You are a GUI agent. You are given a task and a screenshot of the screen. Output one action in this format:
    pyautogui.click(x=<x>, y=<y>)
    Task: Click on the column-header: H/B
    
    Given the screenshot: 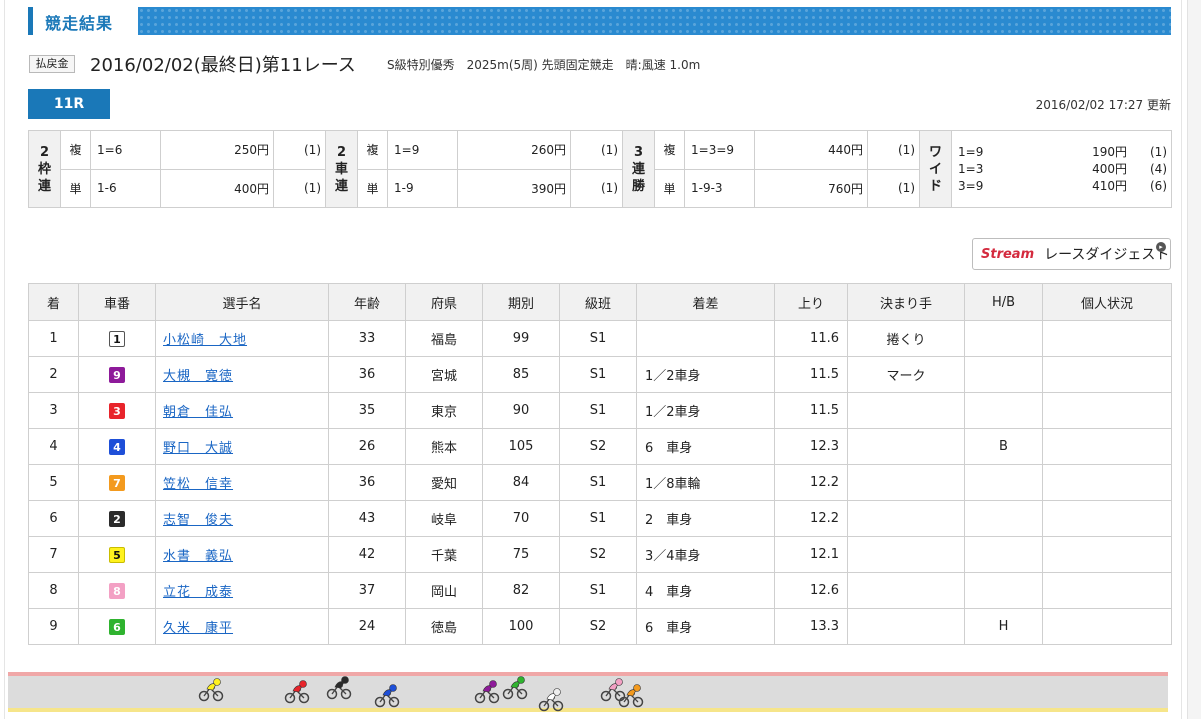 What is the action you would take?
    pyautogui.click(x=1003, y=302)
    